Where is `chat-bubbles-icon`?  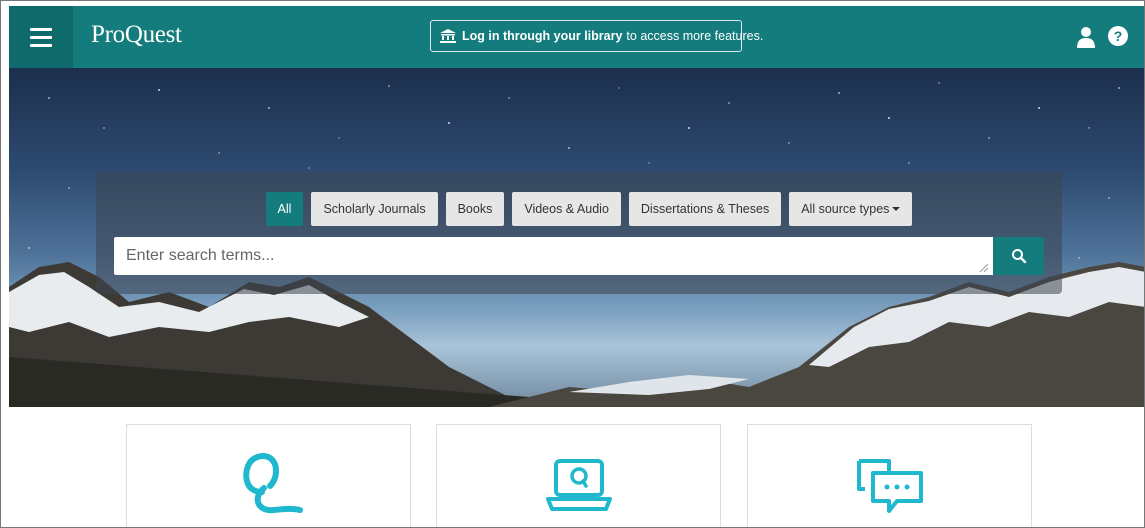 chat-bubbles-icon is located at coordinates (889, 486).